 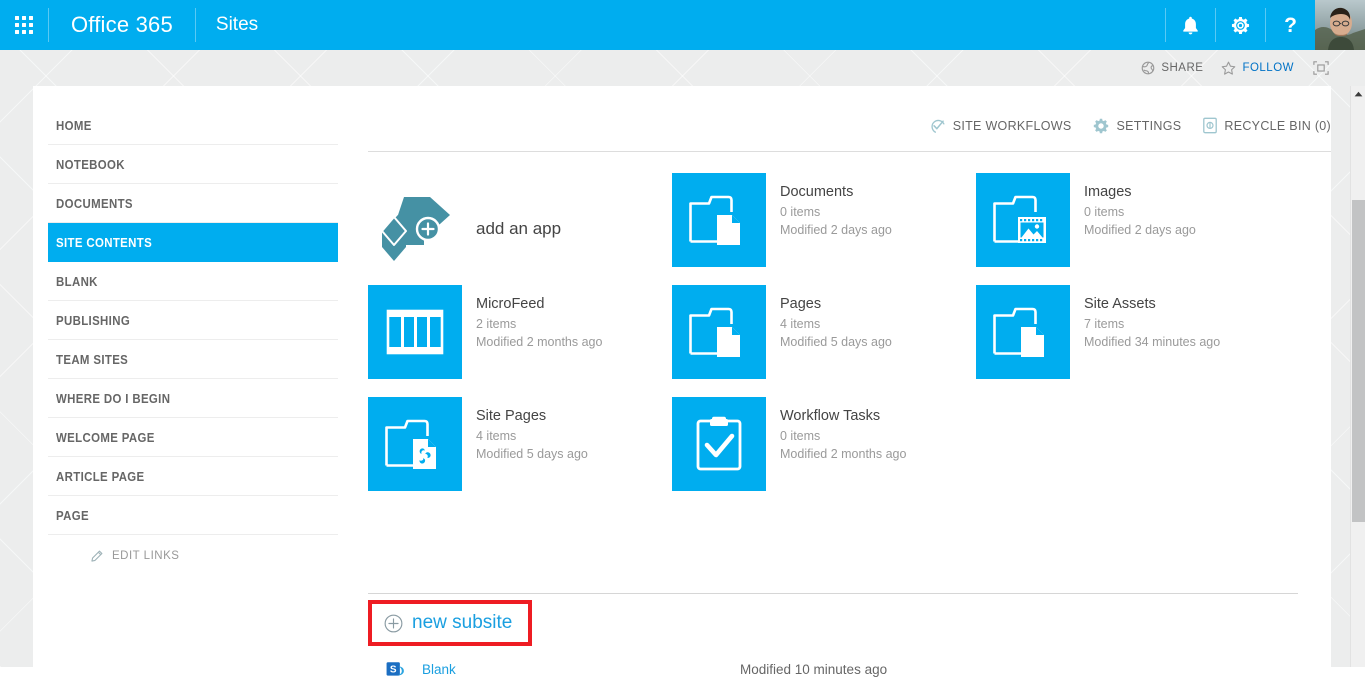 What do you see at coordinates (193, 476) in the screenshot?
I see `sidebar-item-article-page: ARTICLE PAGE` at bounding box center [193, 476].